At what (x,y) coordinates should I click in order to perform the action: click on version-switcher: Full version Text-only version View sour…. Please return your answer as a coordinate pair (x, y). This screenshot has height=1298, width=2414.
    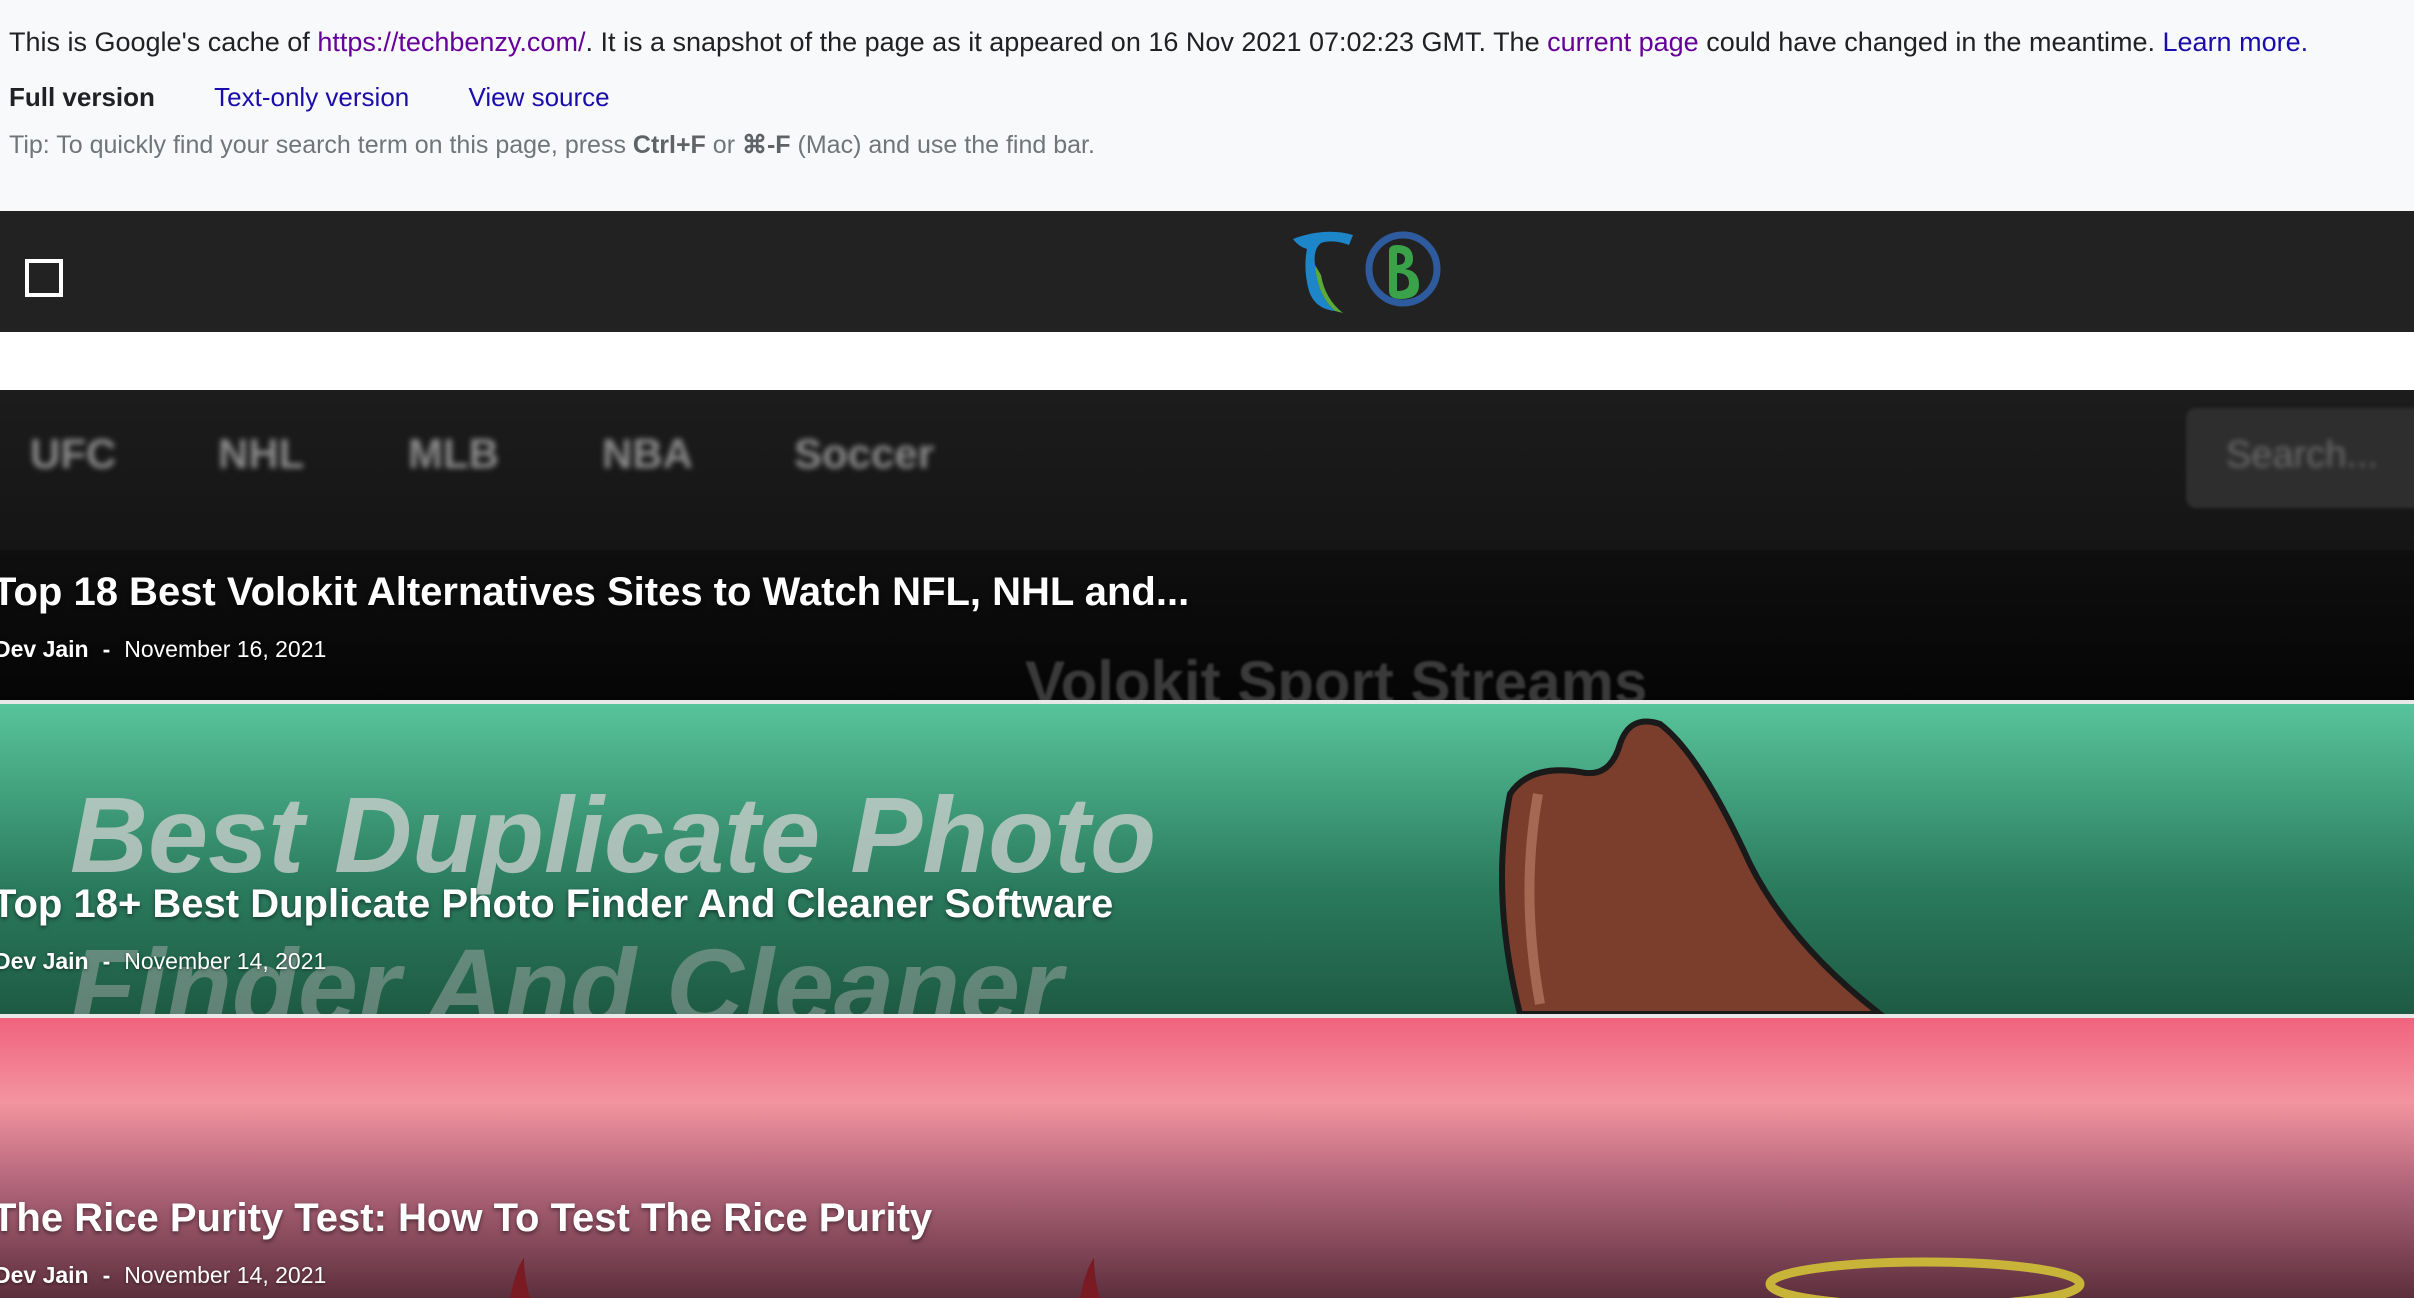
    Looking at the image, I should click on (309, 97).